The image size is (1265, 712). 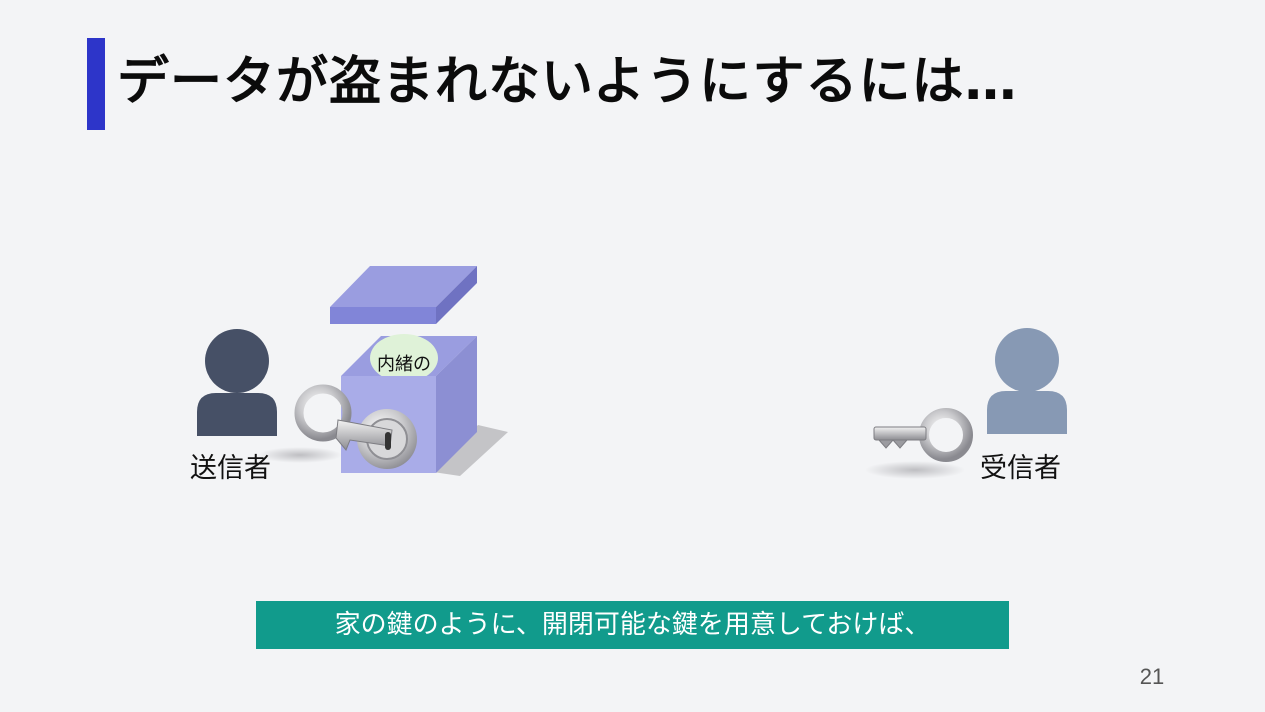 What do you see at coordinates (1152, 676) in the screenshot?
I see `page-number: 21` at bounding box center [1152, 676].